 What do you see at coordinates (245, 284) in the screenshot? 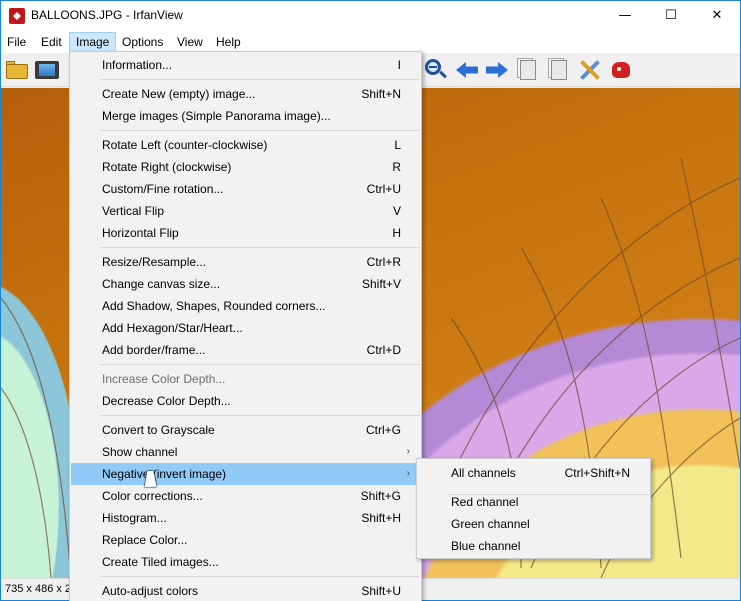
I see `menu-item-canvas-size: Change canvas size... Shift+V` at bounding box center [245, 284].